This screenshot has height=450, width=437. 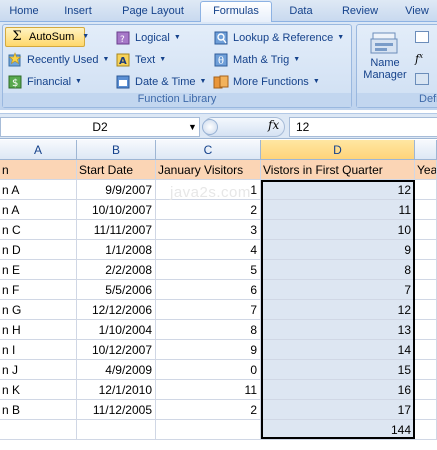 I want to click on cell-january-visitors: 0, so click(x=208, y=370).